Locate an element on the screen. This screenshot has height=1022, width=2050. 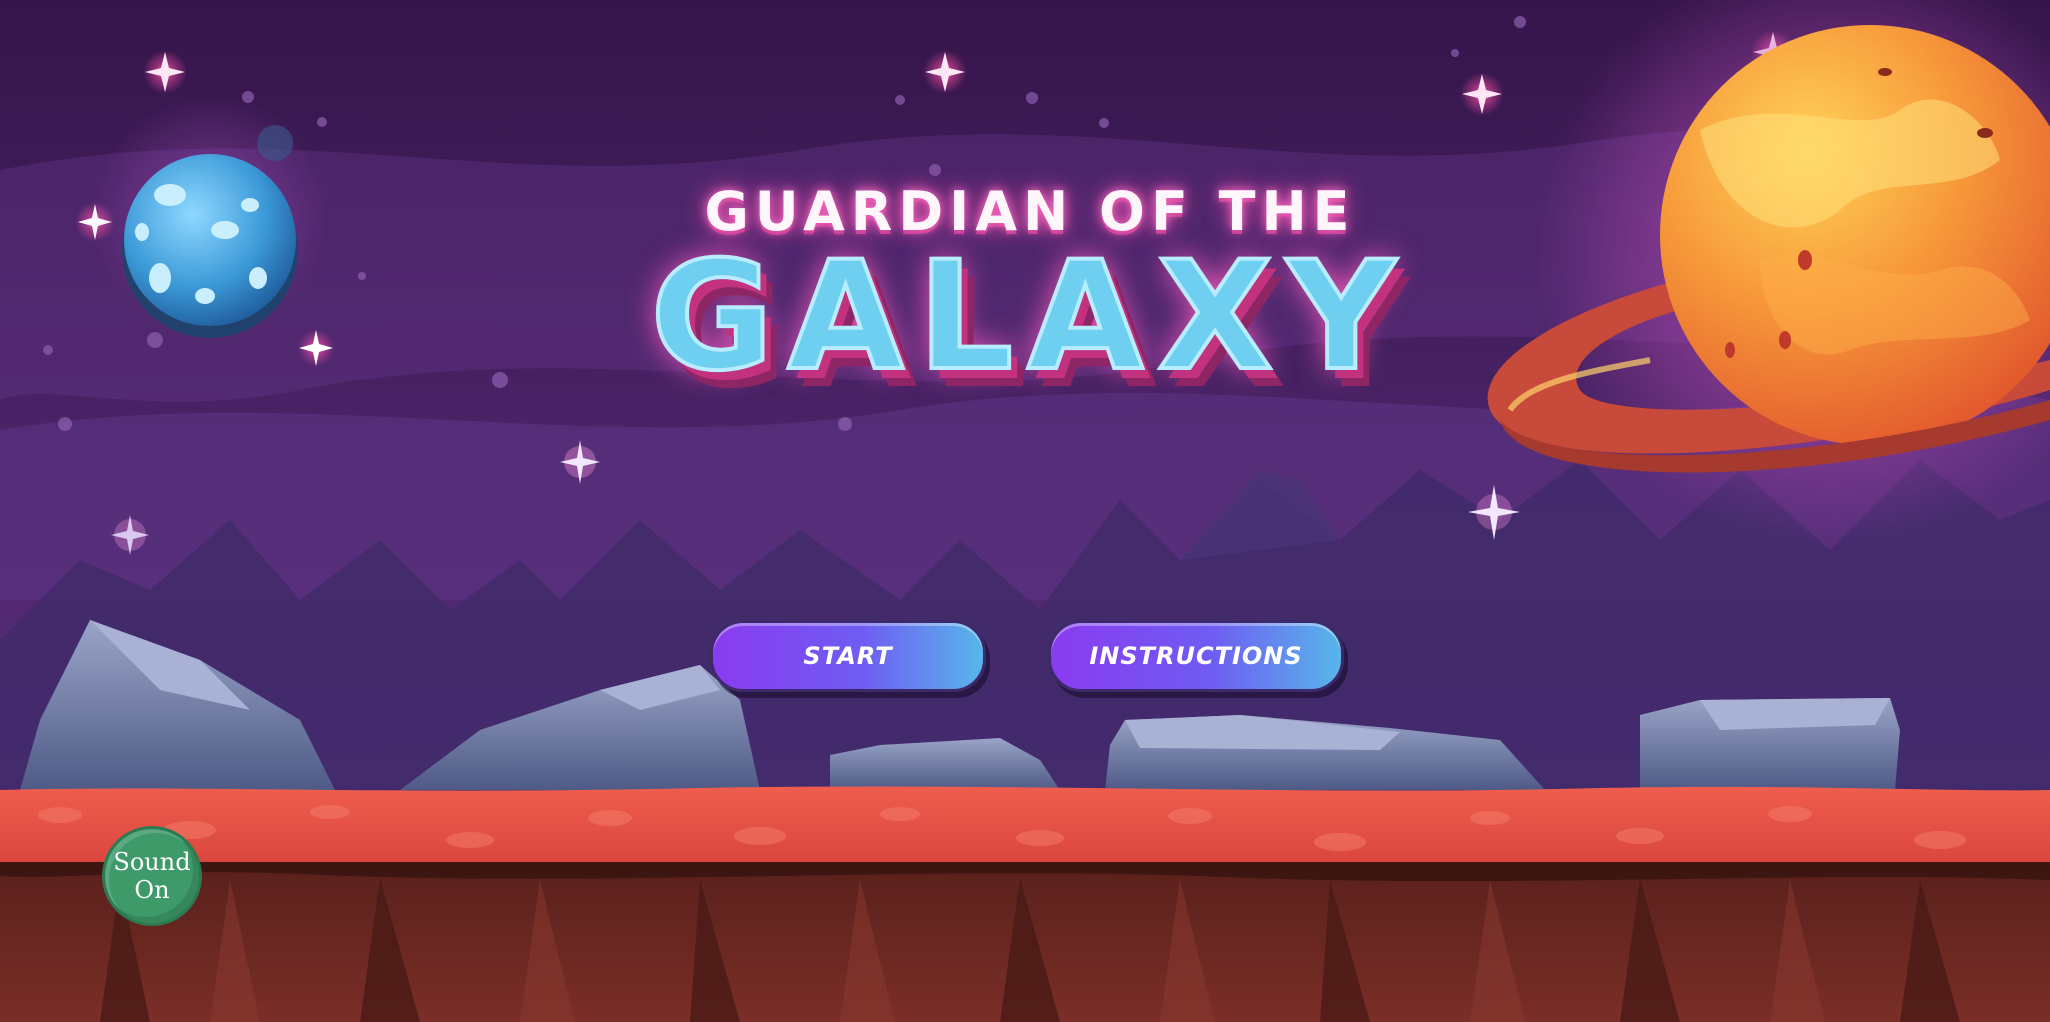
sound-toggle-line1: Sound is located at coordinates (152, 862).